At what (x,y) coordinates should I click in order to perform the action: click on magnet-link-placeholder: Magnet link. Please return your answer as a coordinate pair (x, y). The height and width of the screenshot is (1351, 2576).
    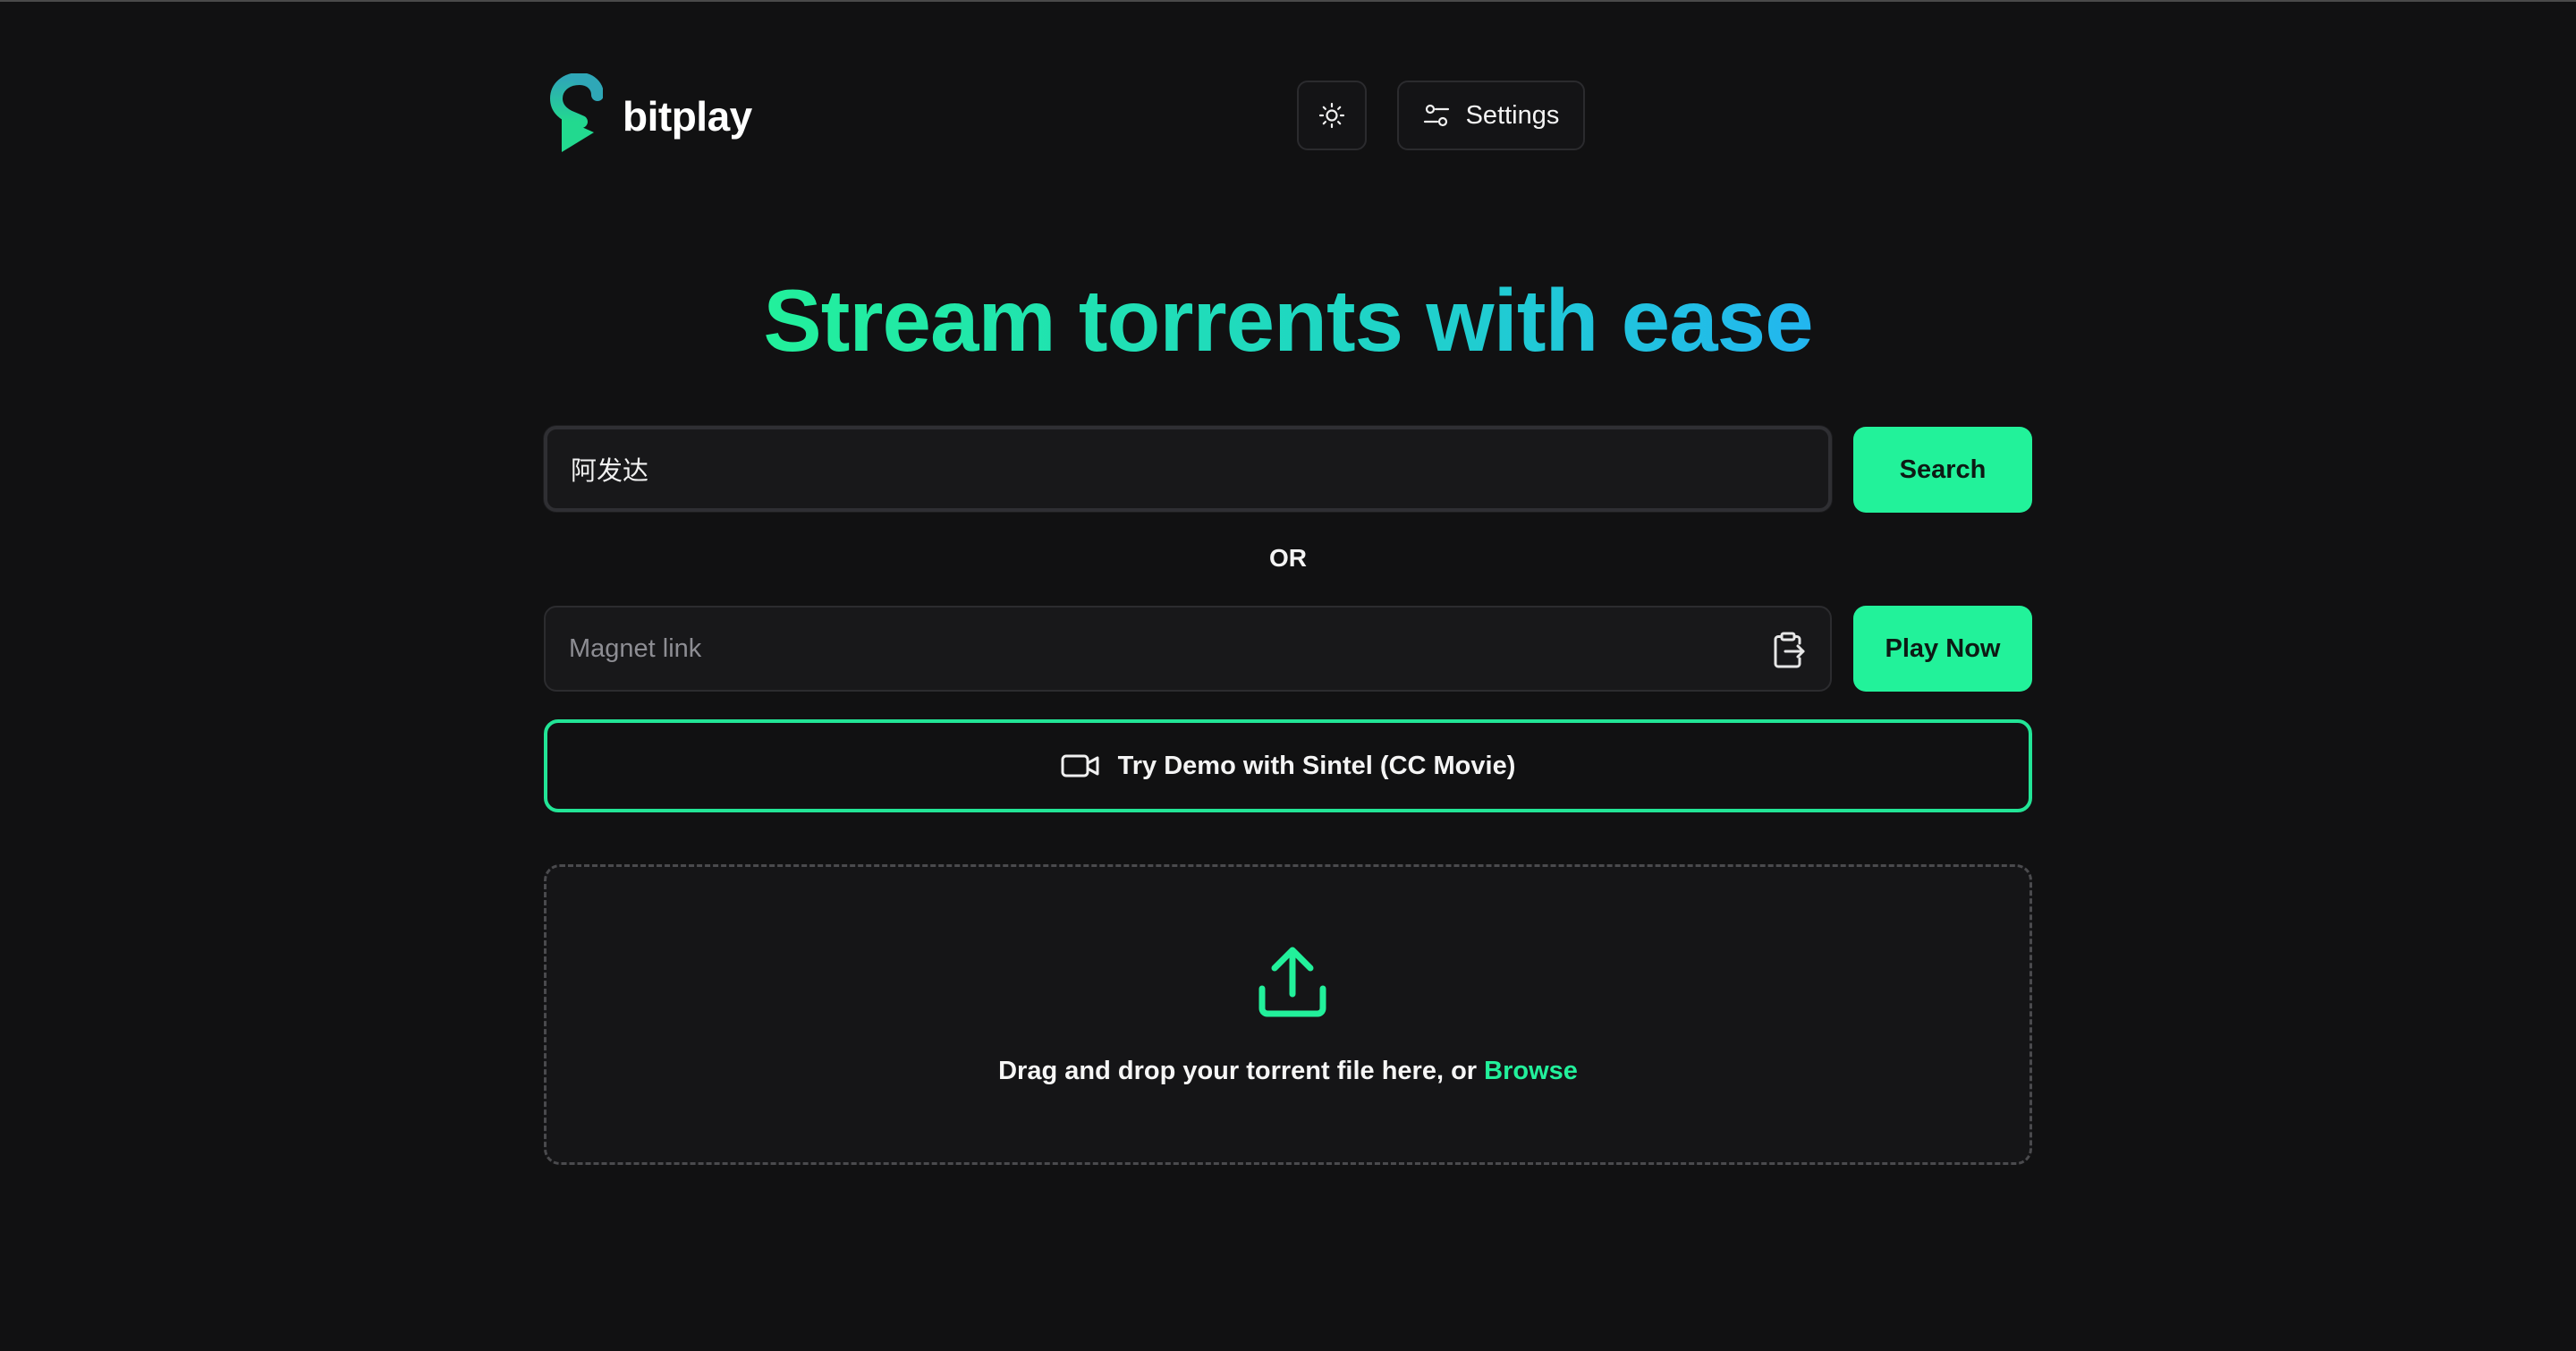
    Looking at the image, I should click on (635, 648).